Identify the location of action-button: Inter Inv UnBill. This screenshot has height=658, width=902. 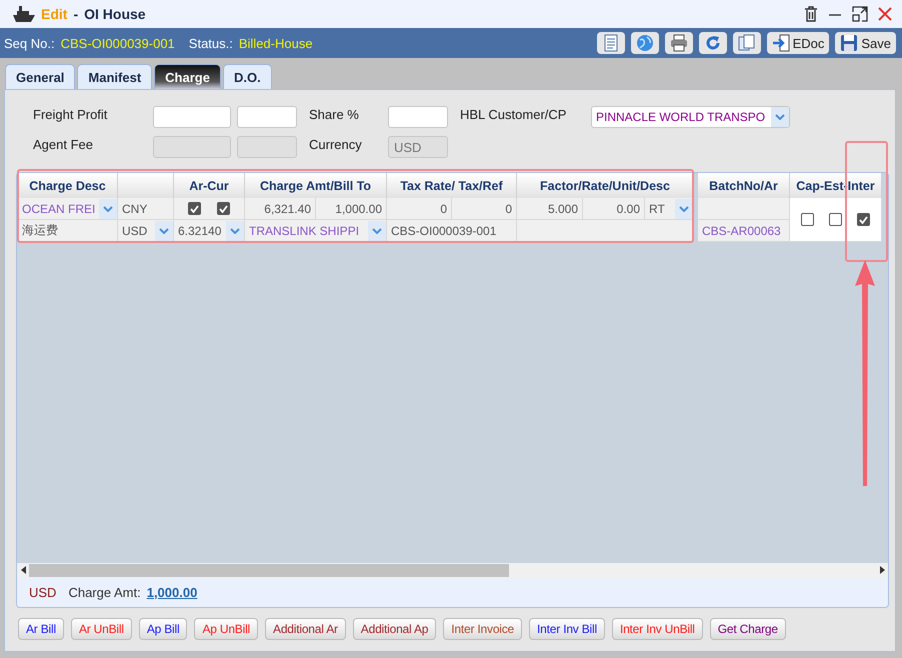
(657, 629).